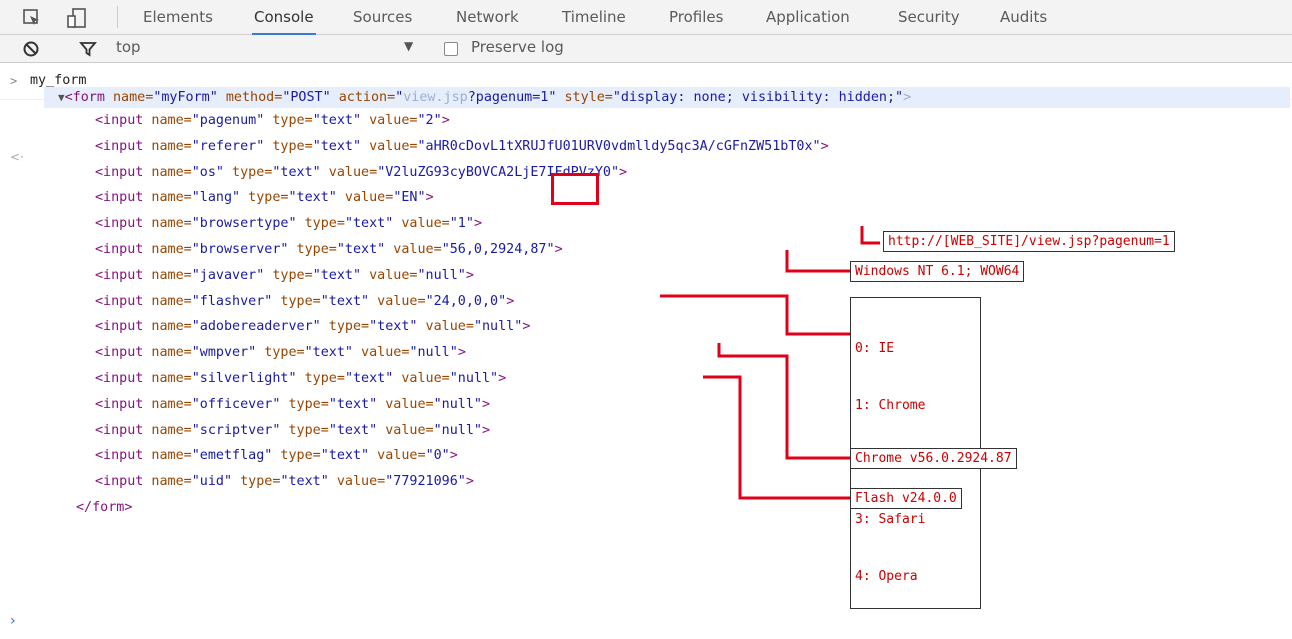 This screenshot has width=1292, height=639. I want to click on legend-ie: 0: IE, so click(875, 348).